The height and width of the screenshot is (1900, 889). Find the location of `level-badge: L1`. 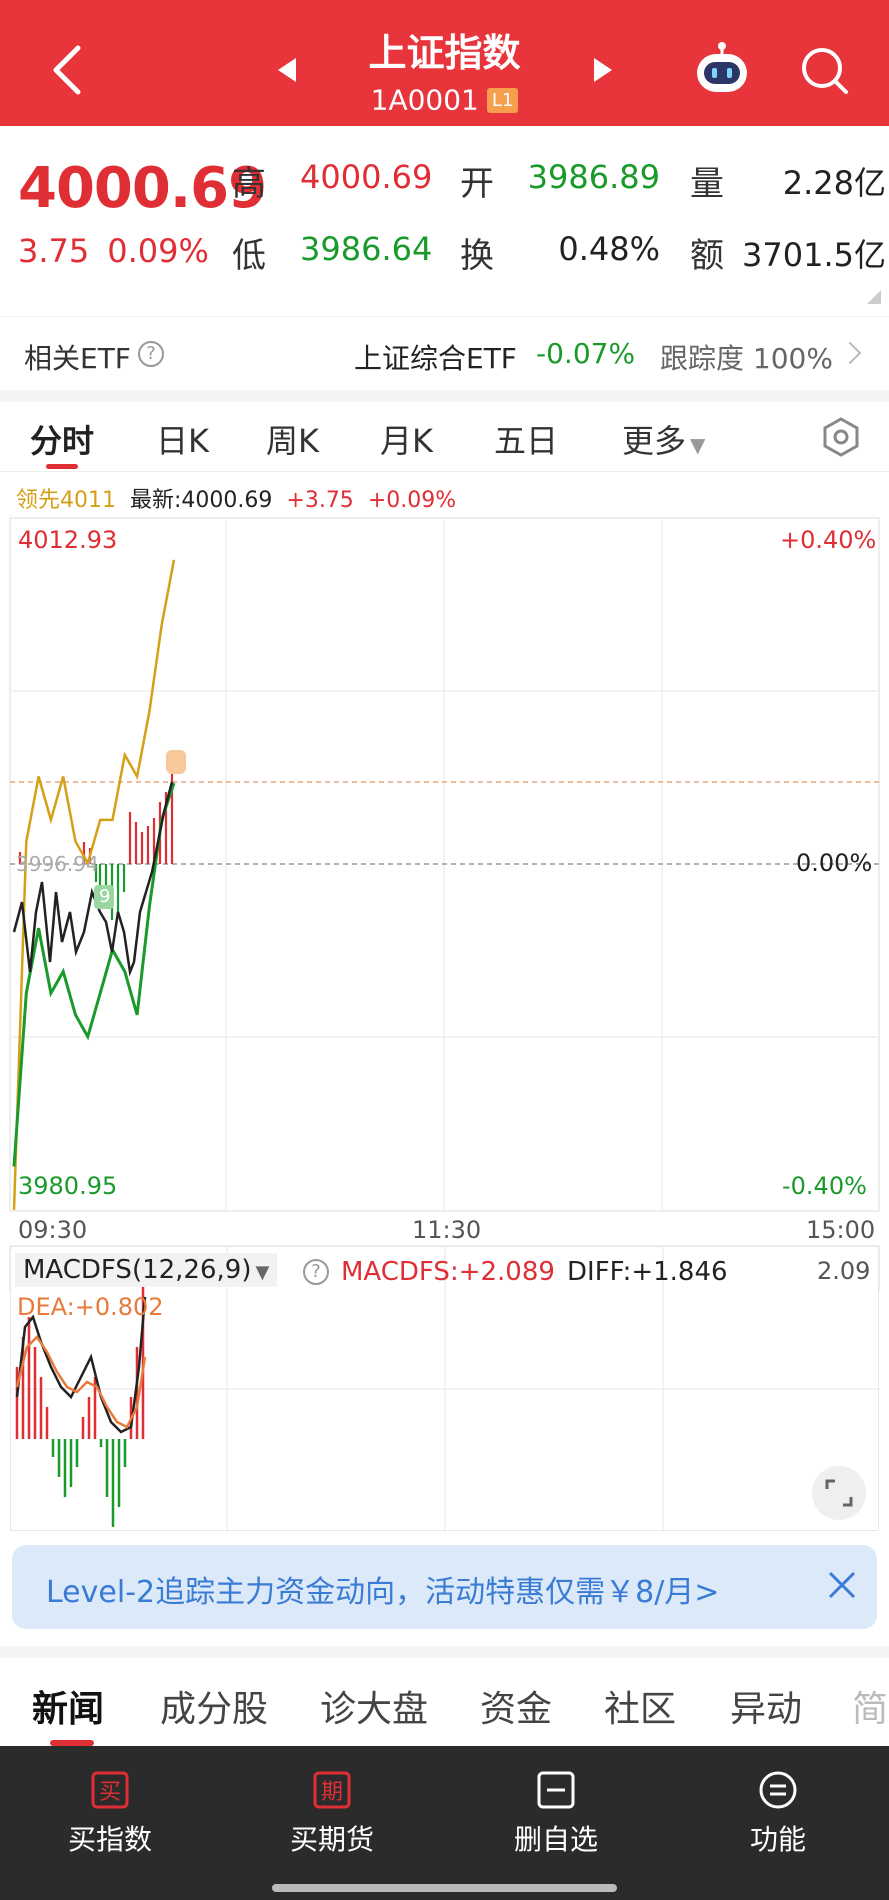

level-badge: L1 is located at coordinates (502, 100).